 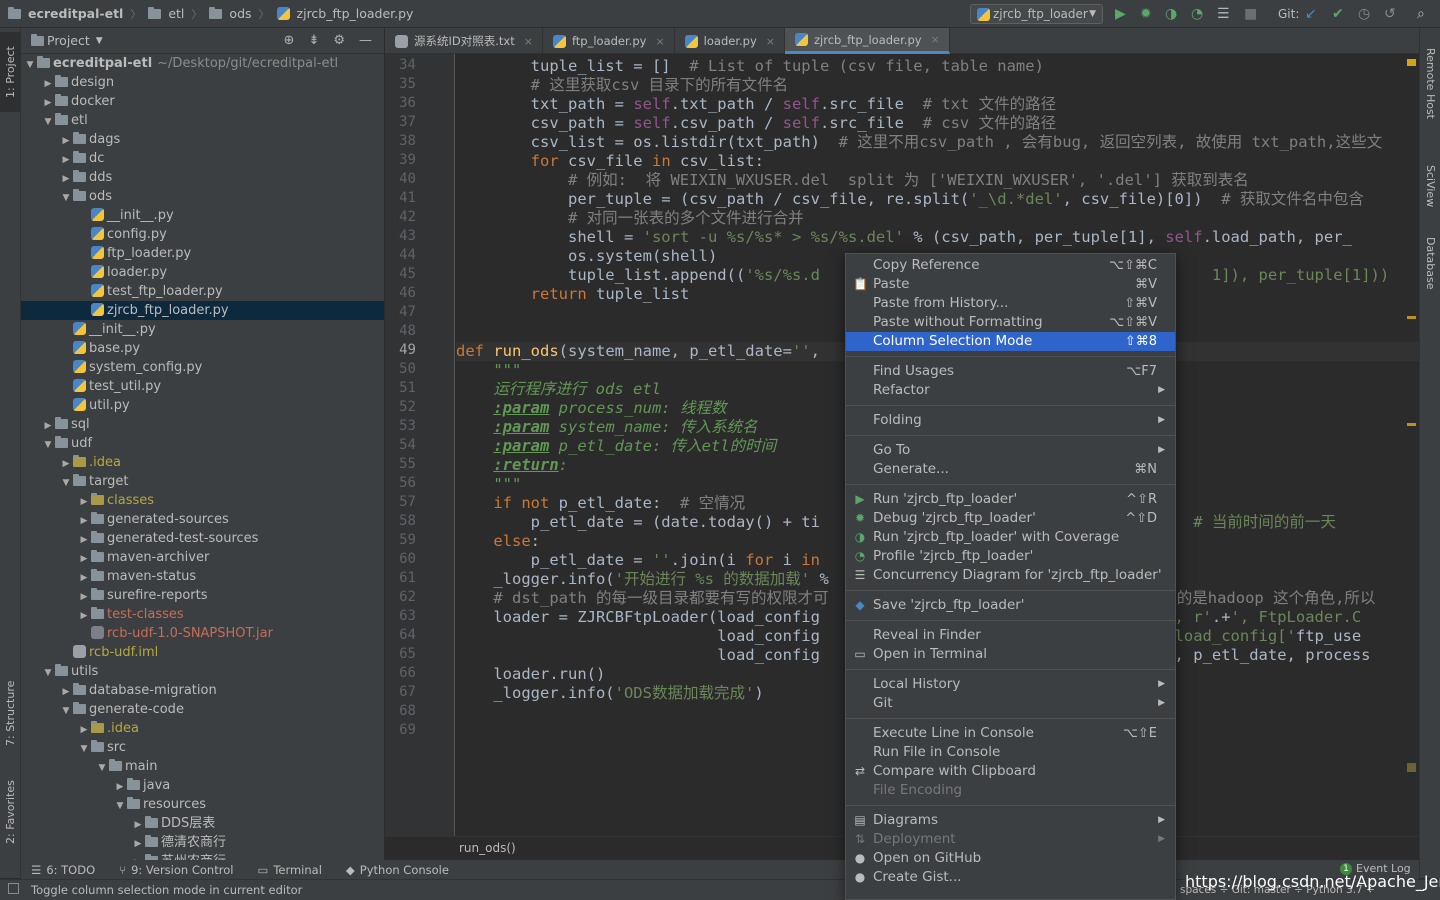 What do you see at coordinates (202, 348) in the screenshot?
I see `tree-item: base.py` at bounding box center [202, 348].